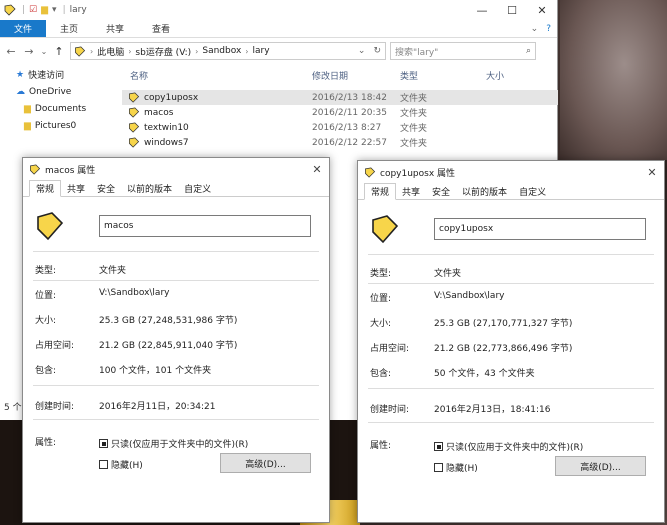 This screenshot has height=525, width=667. Describe the element at coordinates (542, 10) in the screenshot. I see `close-button: ✕` at that location.